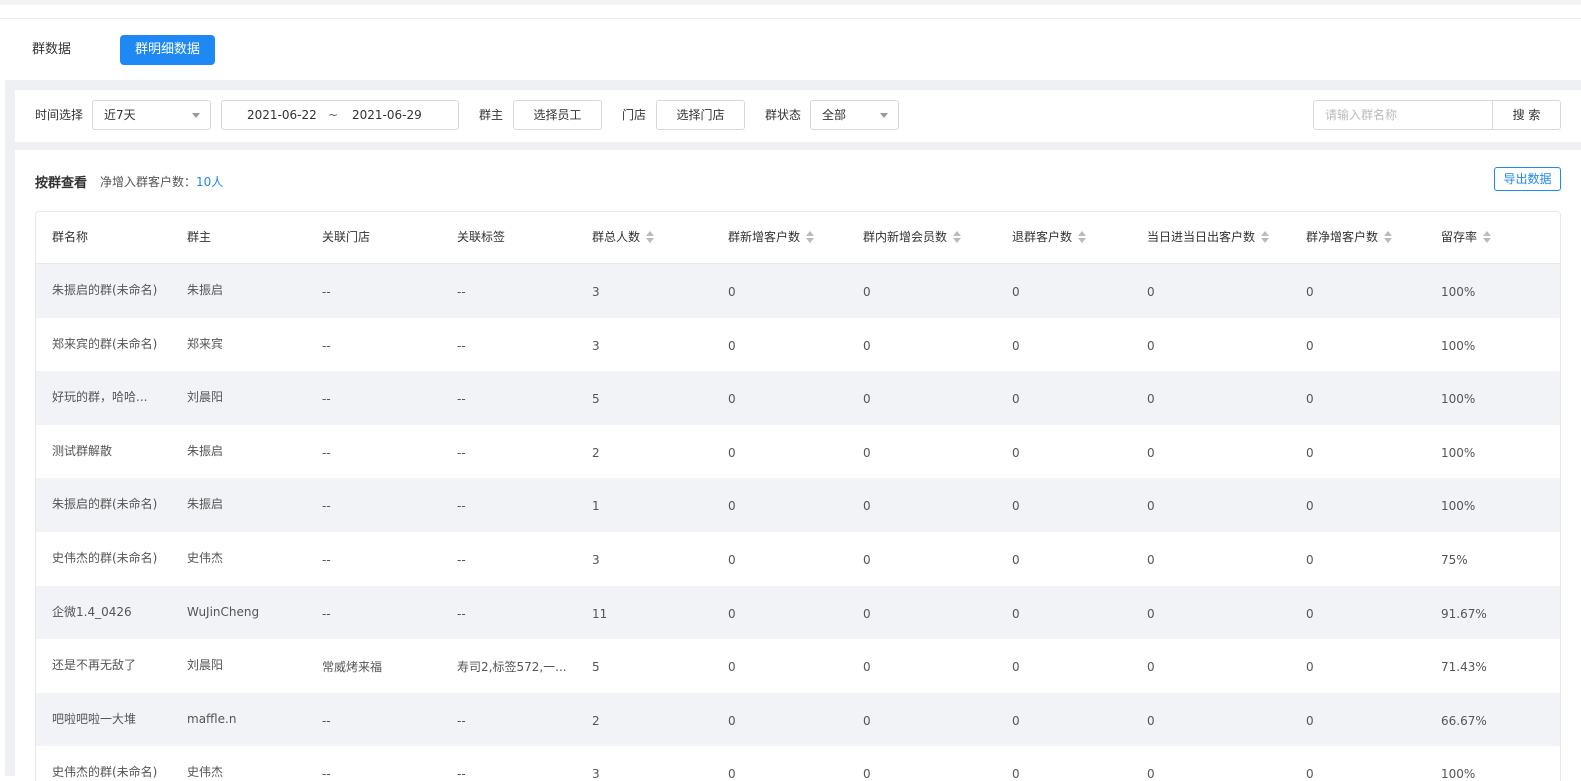 This screenshot has height=781, width=1581. What do you see at coordinates (346, 237) in the screenshot?
I see `column-header: 关联门店` at bounding box center [346, 237].